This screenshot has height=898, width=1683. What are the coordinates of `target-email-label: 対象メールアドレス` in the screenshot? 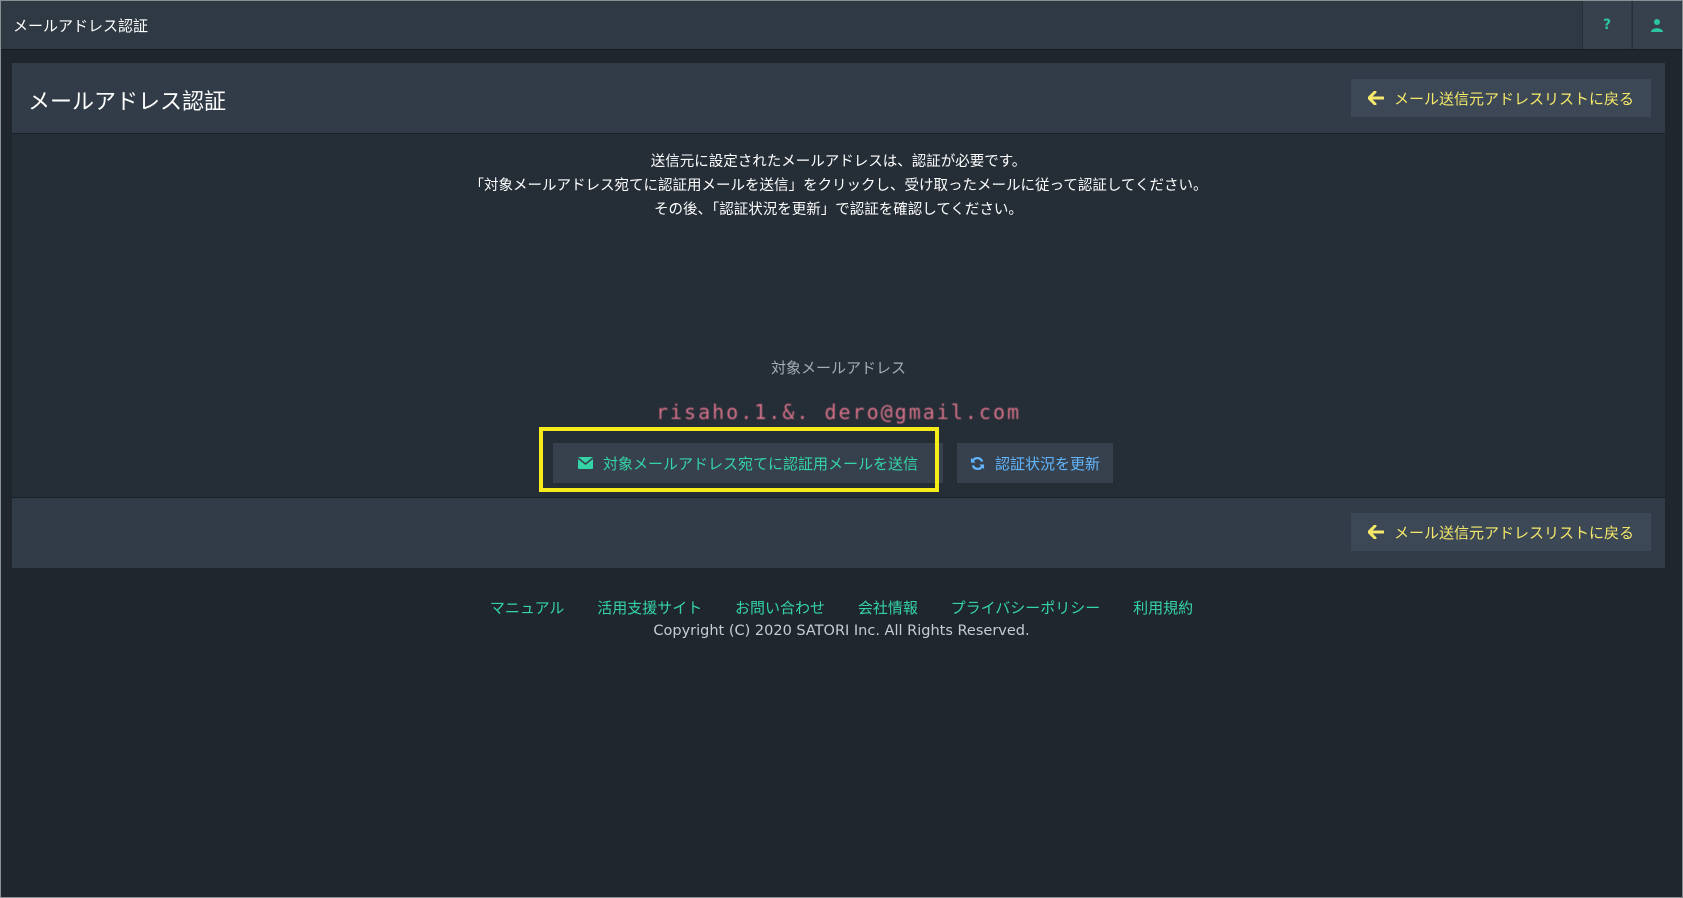 It's located at (838, 368).